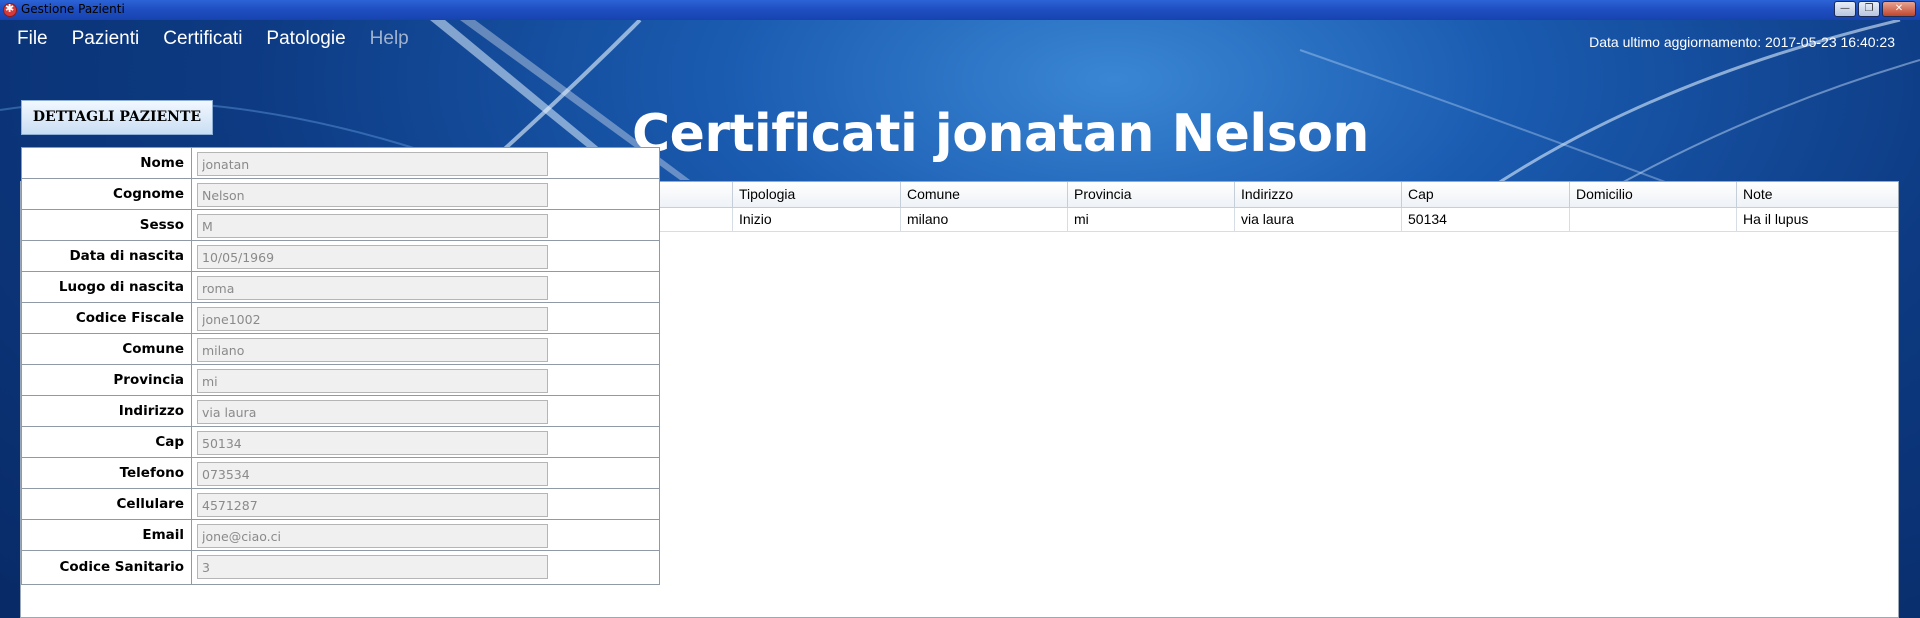 The height and width of the screenshot is (618, 1920). What do you see at coordinates (107, 318) in the screenshot?
I see `field-label: Codice Fiscale` at bounding box center [107, 318].